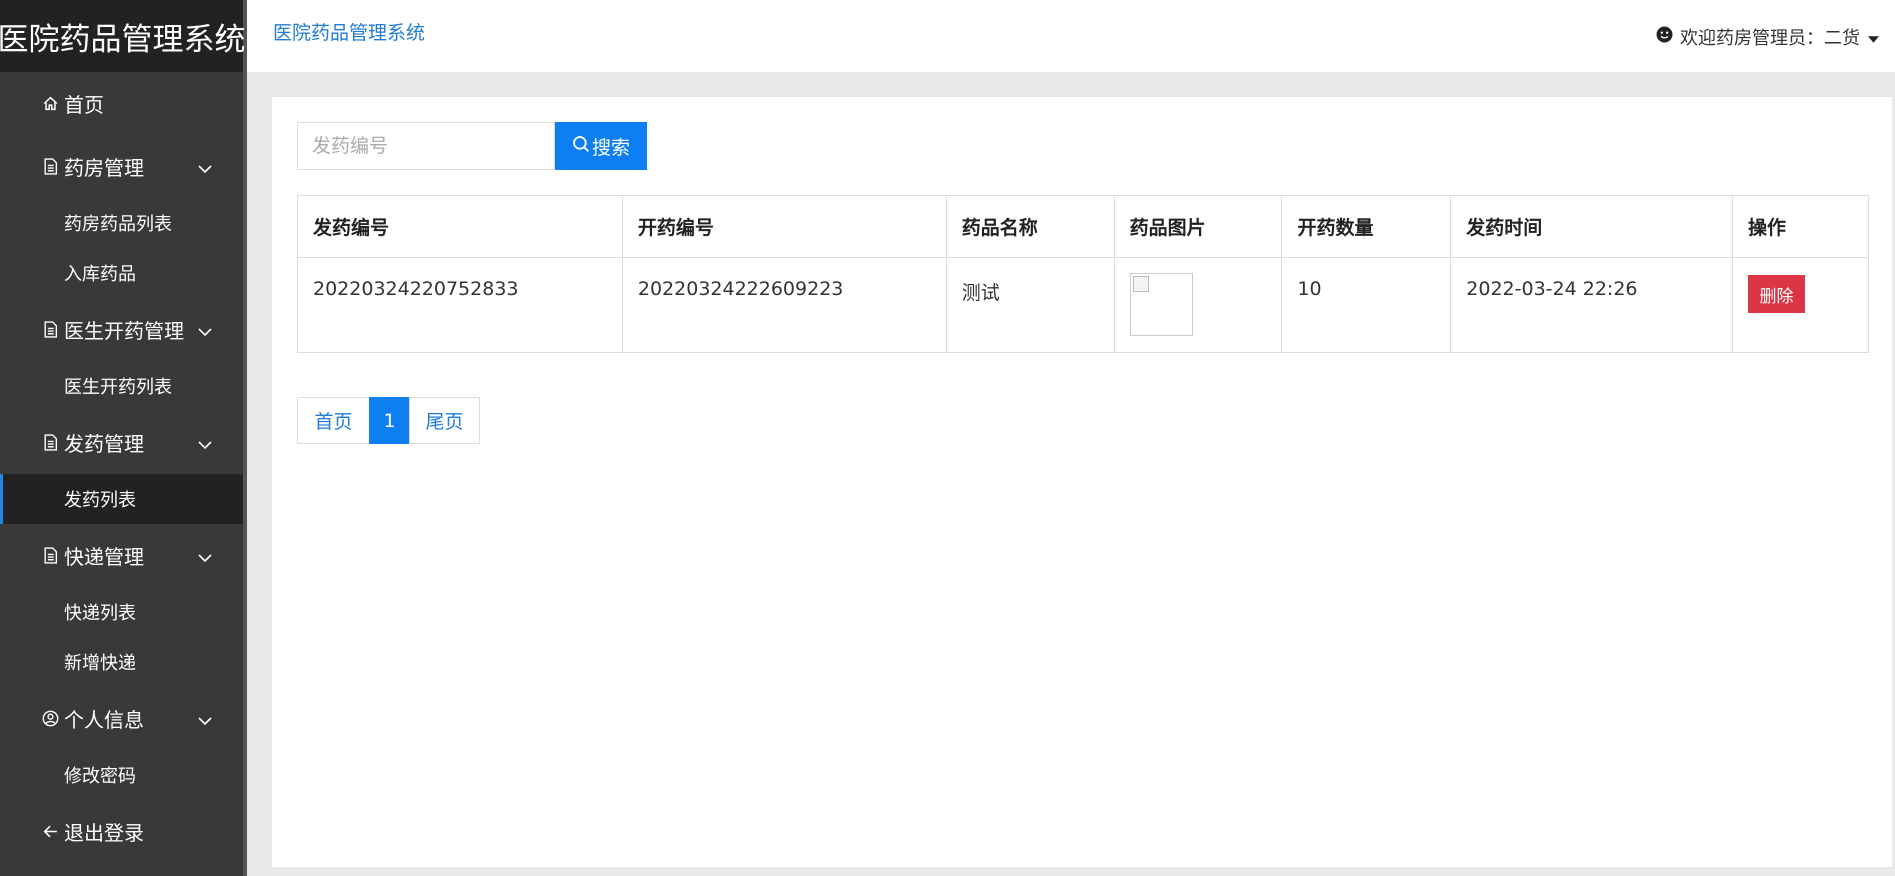  I want to click on sidebar-item-label: 退出登录, so click(104, 833).